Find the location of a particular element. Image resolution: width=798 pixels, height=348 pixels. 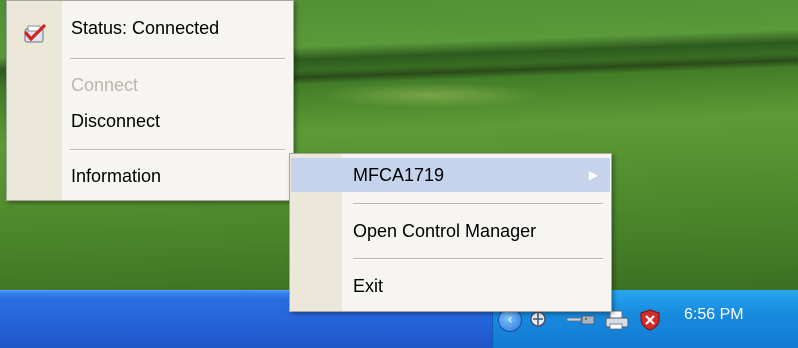

information-label: Information is located at coordinates (116, 176).